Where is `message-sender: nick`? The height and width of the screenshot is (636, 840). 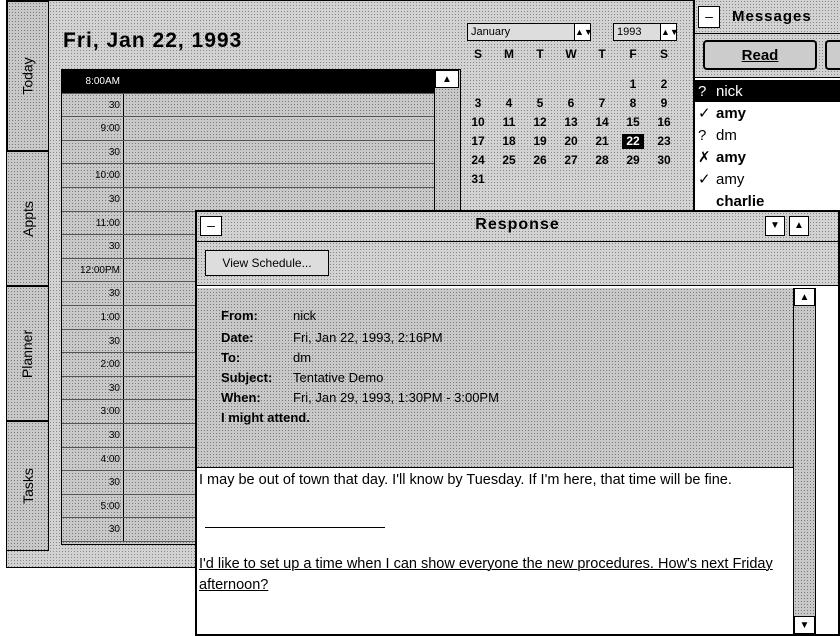 message-sender: nick is located at coordinates (729, 91).